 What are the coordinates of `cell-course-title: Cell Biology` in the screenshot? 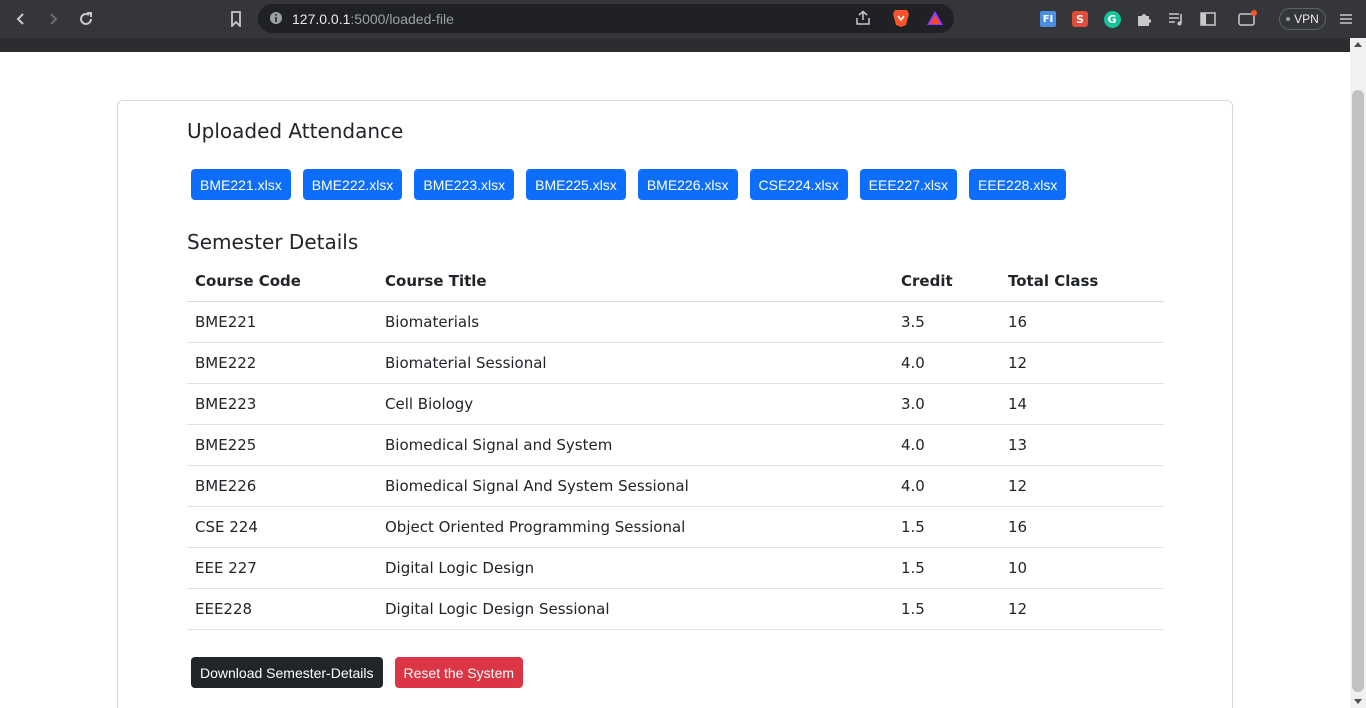 It's located at (635, 404).